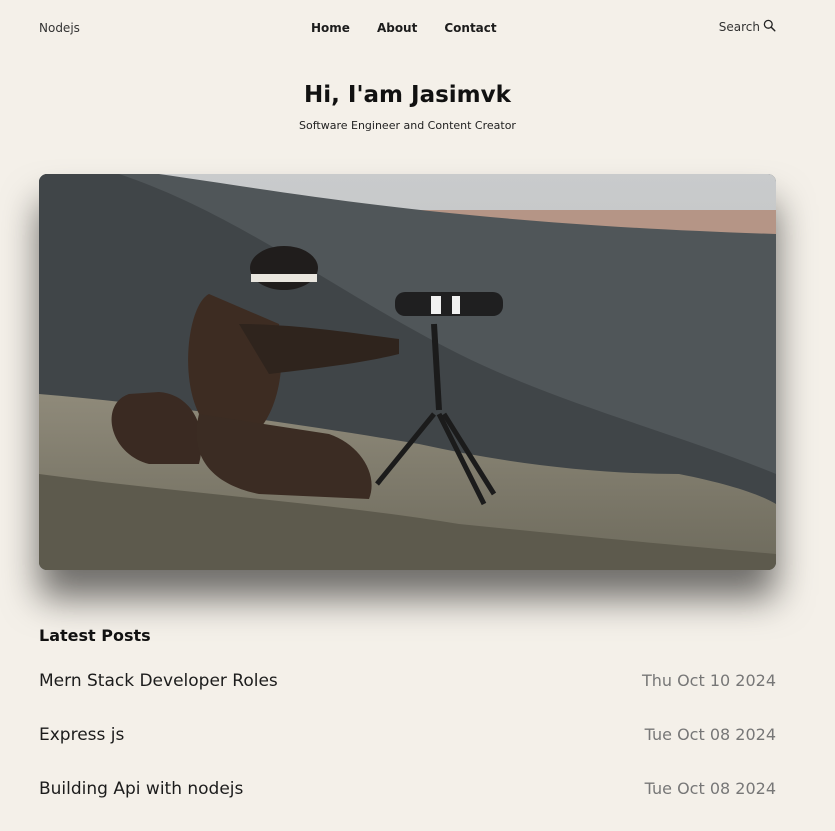 The width and height of the screenshot is (835, 831). I want to click on site-logo: Nodejs, so click(59, 28).